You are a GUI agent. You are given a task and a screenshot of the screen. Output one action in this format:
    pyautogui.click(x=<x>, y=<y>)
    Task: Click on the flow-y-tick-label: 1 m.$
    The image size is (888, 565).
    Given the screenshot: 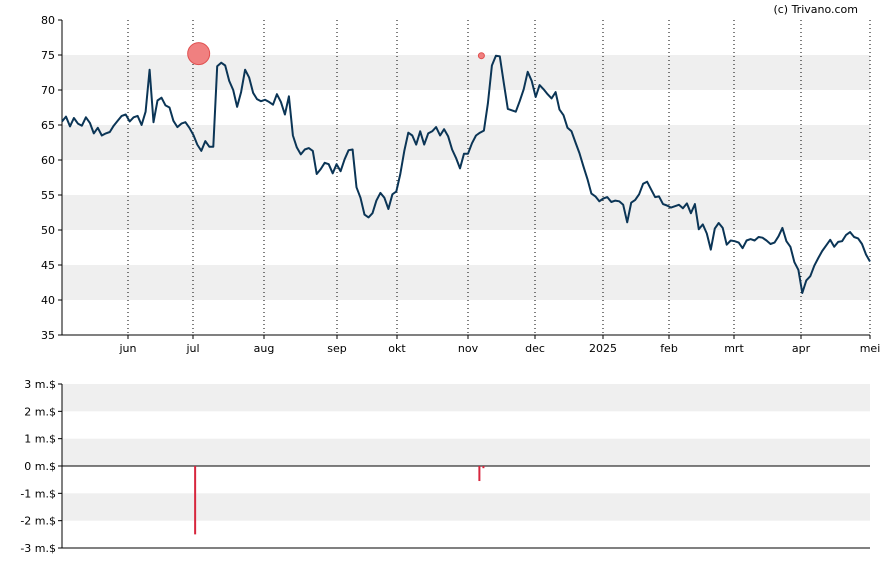 What is the action you would take?
    pyautogui.click(x=40, y=439)
    